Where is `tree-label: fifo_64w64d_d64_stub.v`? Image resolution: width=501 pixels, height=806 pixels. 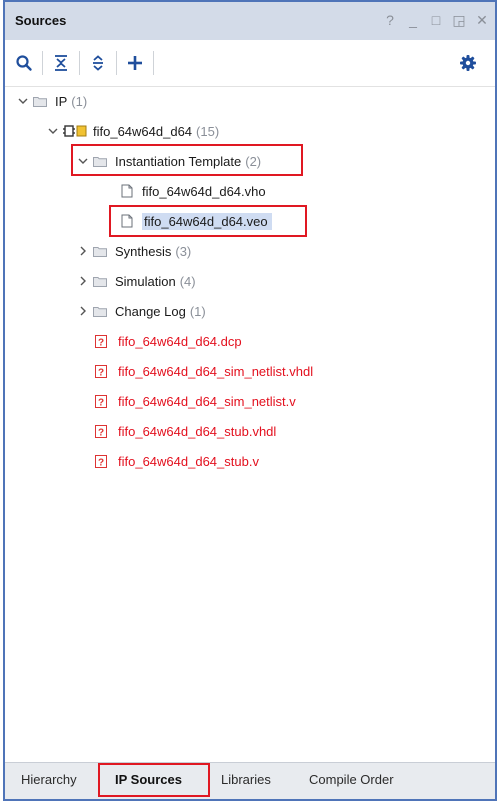
tree-label: fifo_64w64d_d64_stub.v is located at coordinates (188, 461).